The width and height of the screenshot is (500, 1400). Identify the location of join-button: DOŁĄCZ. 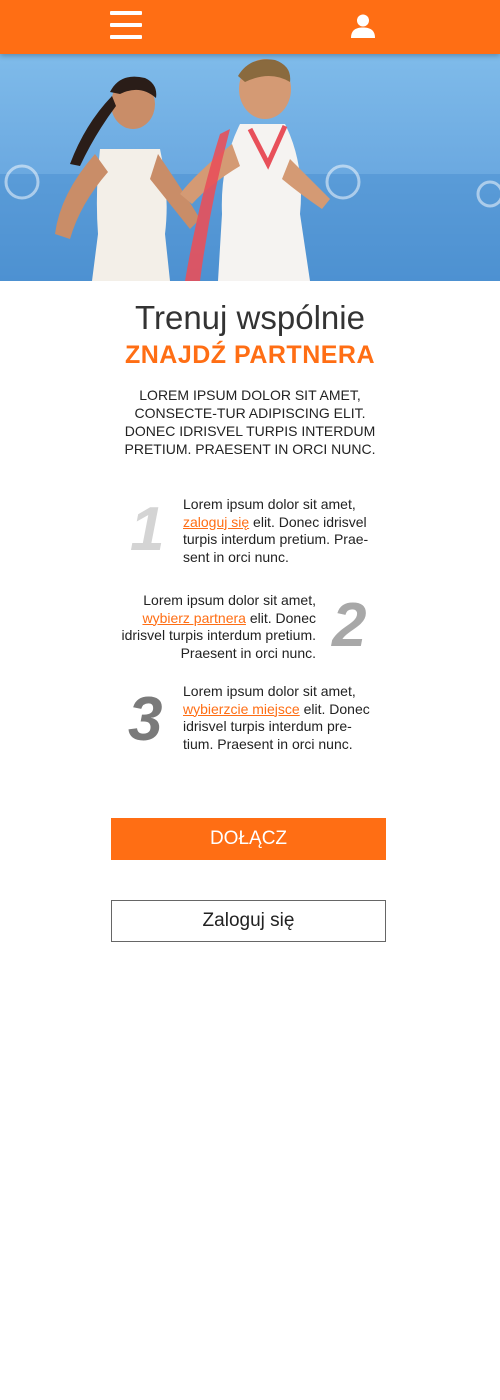
(248, 839).